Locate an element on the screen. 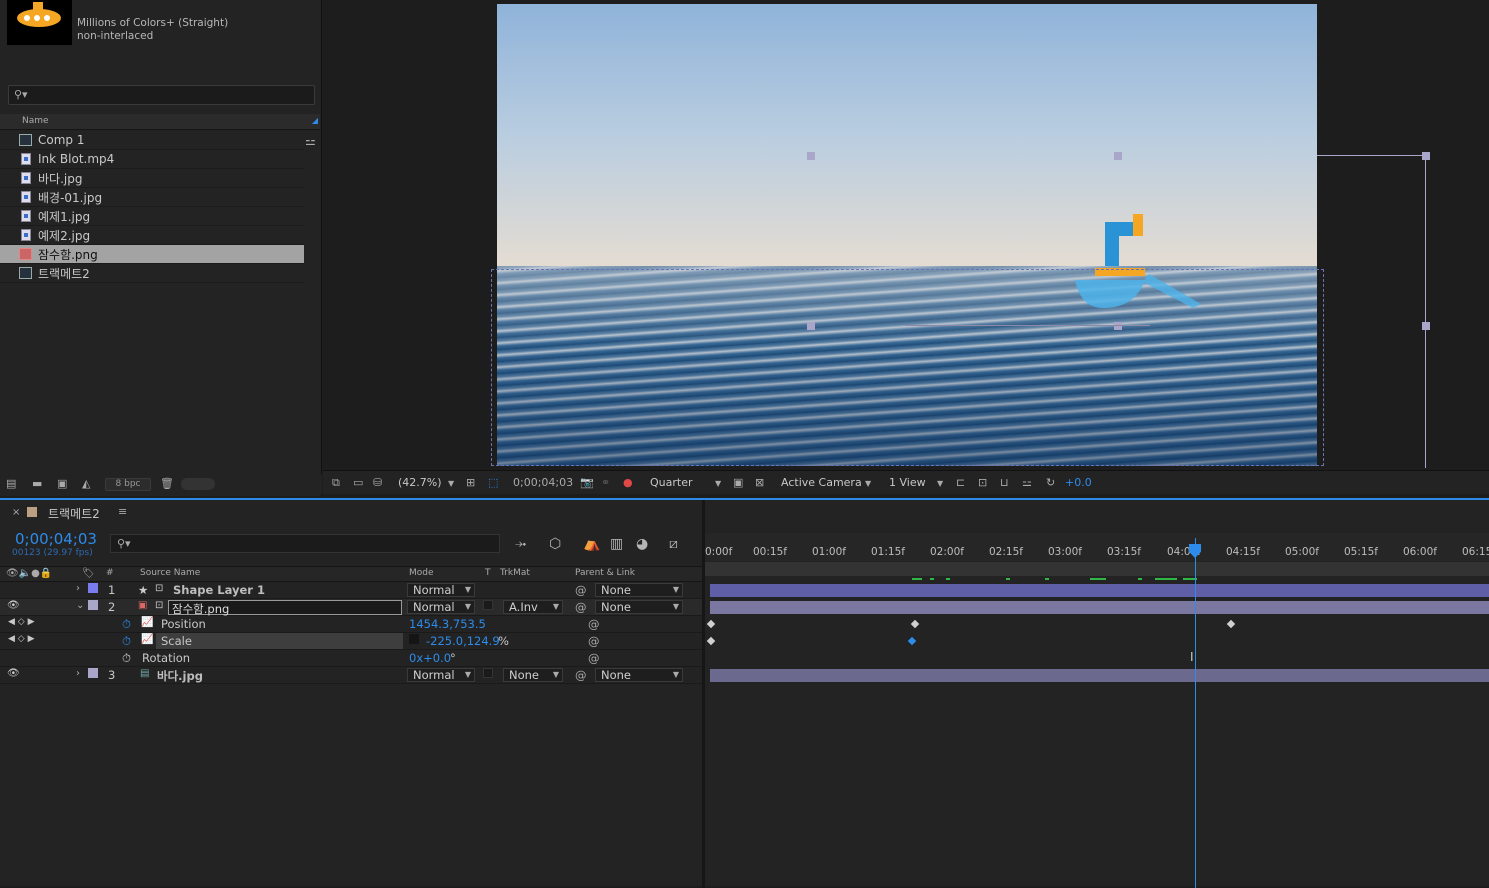 Image resolution: width=1489 pixels, height=888 pixels. monitor-icon: ▭ is located at coordinates (358, 482).